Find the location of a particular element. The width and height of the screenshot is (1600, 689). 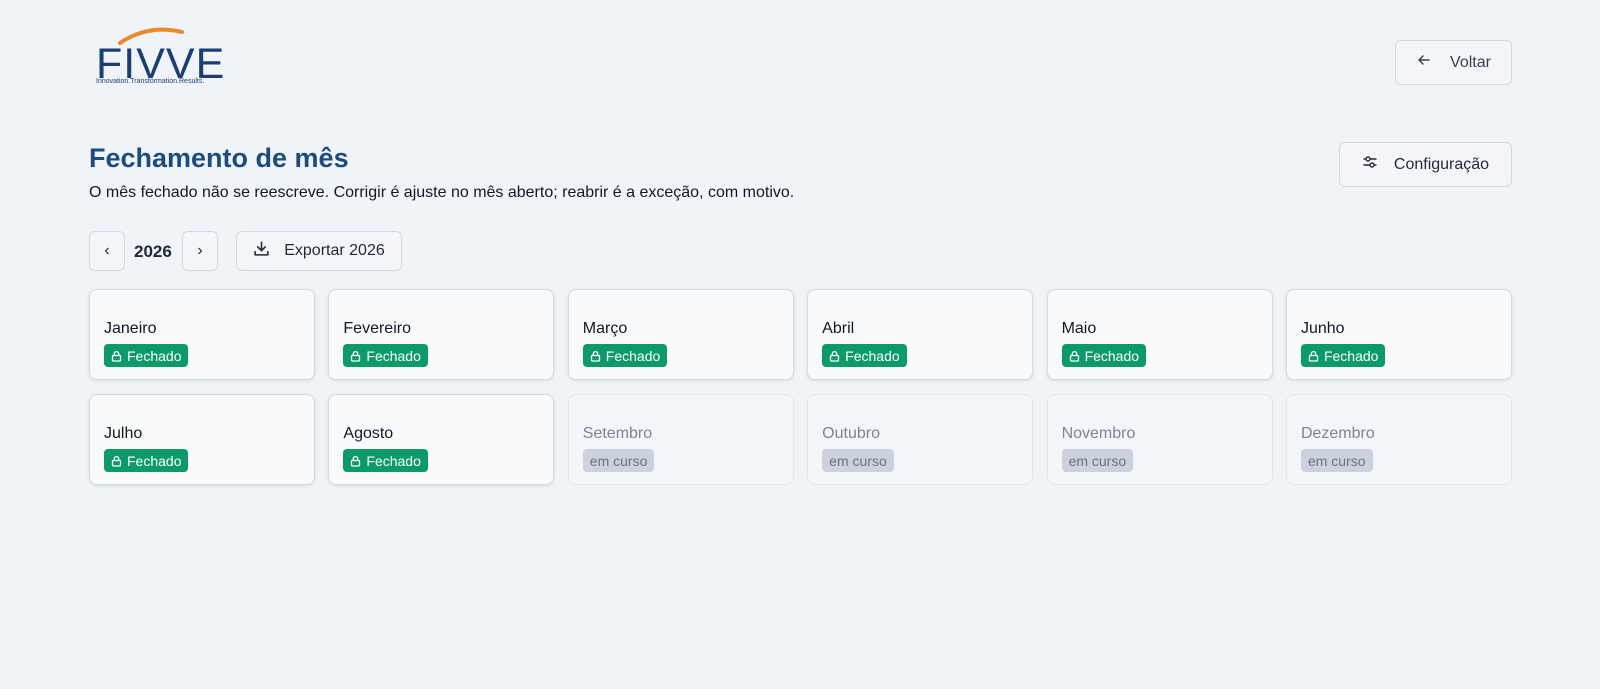

page-title: Fechamento de mês is located at coordinates (219, 158).